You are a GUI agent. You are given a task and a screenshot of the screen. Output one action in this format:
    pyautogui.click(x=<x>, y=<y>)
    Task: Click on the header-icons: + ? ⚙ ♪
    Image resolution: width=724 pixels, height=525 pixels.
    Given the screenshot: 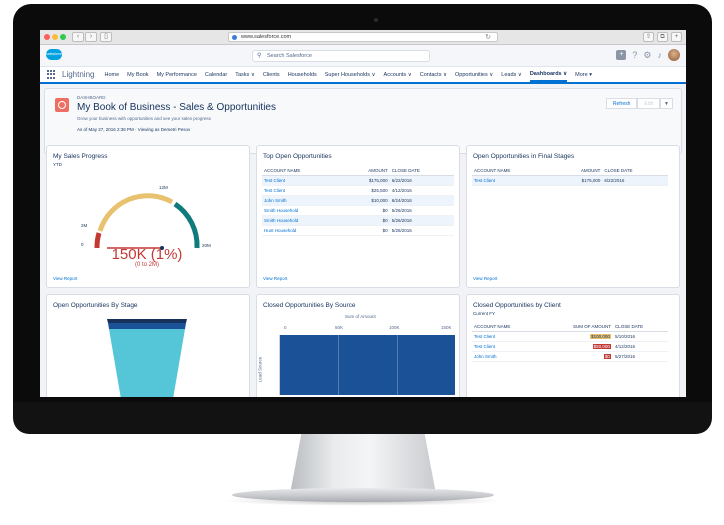 What is the action you would take?
    pyautogui.click(x=648, y=55)
    